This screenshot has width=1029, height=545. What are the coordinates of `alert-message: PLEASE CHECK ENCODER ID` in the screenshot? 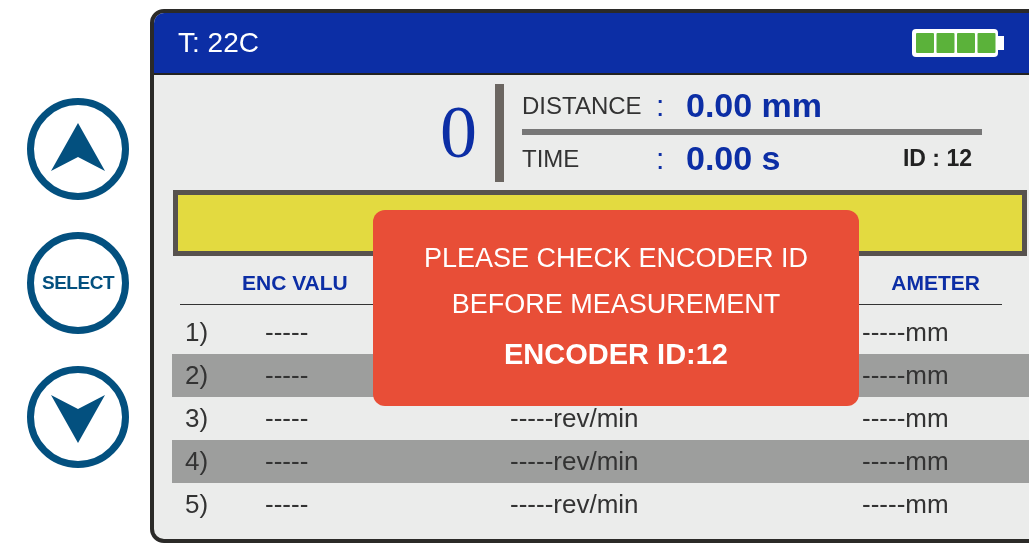 It's located at (616, 258).